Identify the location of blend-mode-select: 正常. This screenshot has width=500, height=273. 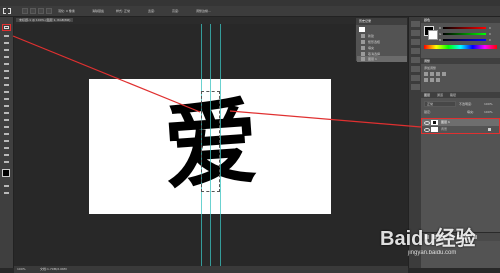
(440, 104).